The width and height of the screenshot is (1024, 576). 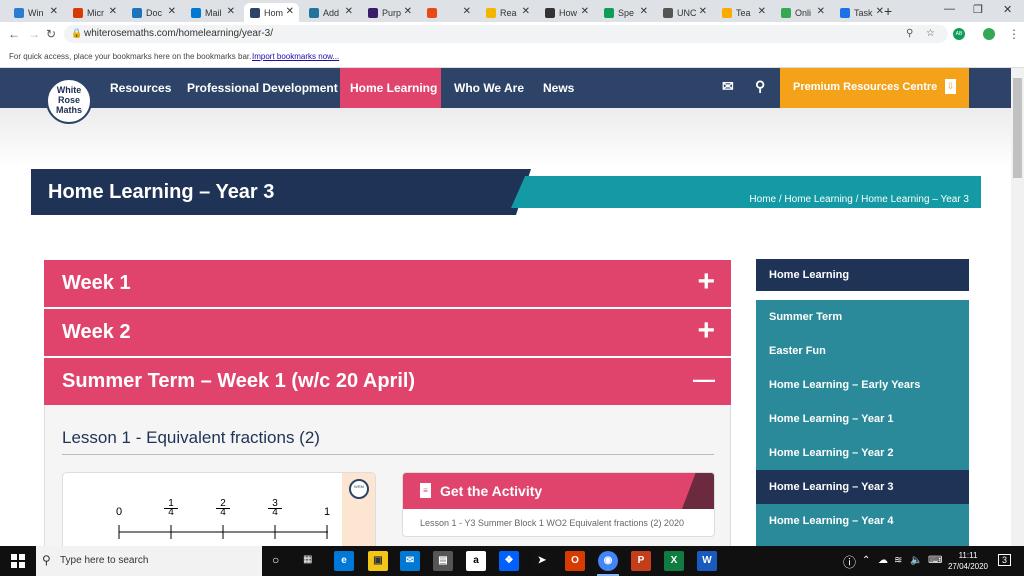 I want to click on sidebar-item-easter-fun: Easter Fun, so click(x=862, y=351).